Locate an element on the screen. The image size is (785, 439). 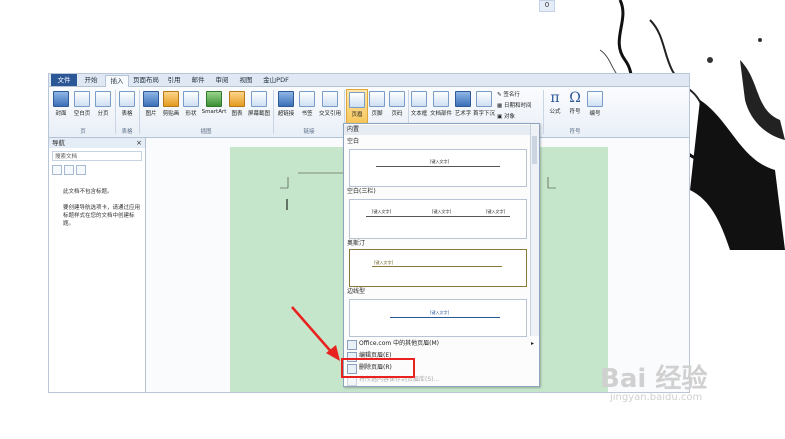
date-time-item: ▦ 日期和时间 is located at coordinates (514, 105).